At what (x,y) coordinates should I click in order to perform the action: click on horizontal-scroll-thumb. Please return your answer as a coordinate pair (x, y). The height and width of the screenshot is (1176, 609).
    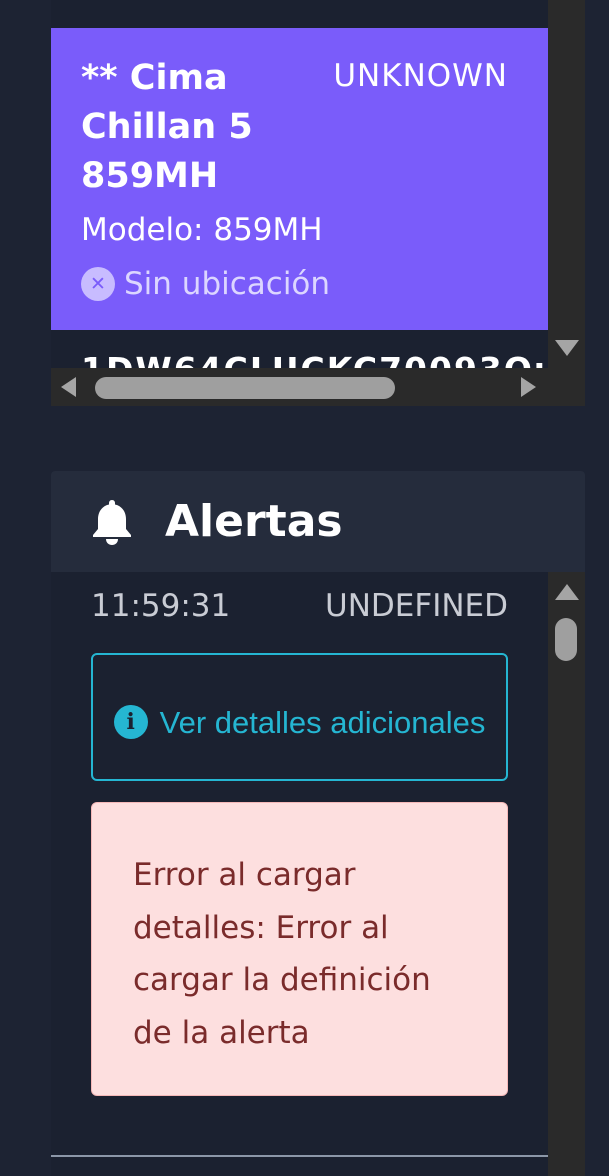
    Looking at the image, I should click on (245, 388).